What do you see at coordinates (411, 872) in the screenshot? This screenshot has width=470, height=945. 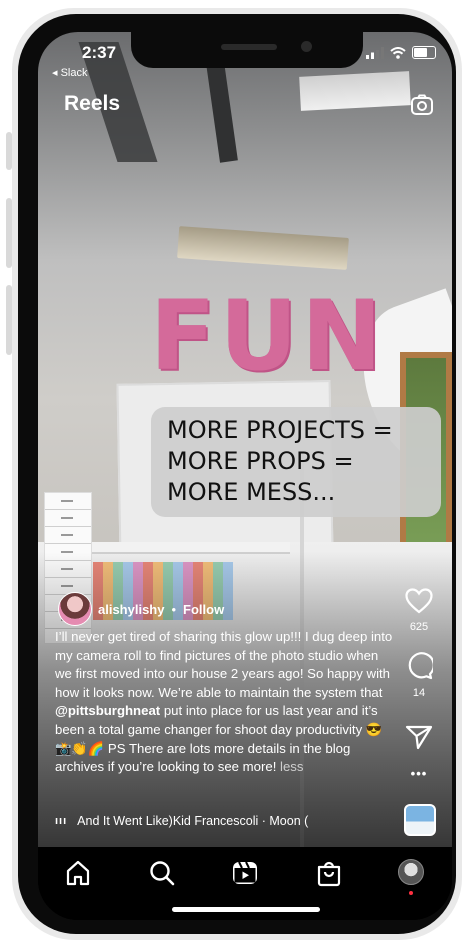 I see `profile-avatar` at bounding box center [411, 872].